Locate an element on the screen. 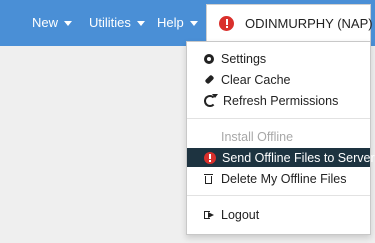 This screenshot has width=375, height=243. help-menu-button: Help is located at coordinates (177, 23).